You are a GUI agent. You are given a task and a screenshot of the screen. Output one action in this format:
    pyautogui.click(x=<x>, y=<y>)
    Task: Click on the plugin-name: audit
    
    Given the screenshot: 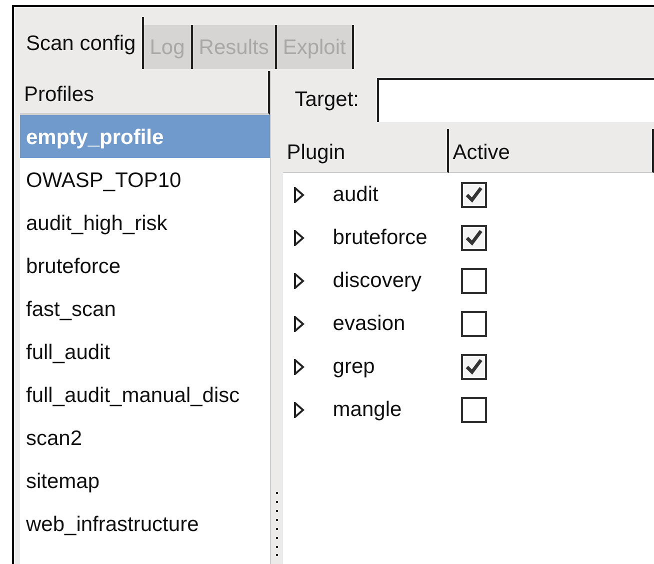 What is the action you would take?
    pyautogui.click(x=356, y=195)
    